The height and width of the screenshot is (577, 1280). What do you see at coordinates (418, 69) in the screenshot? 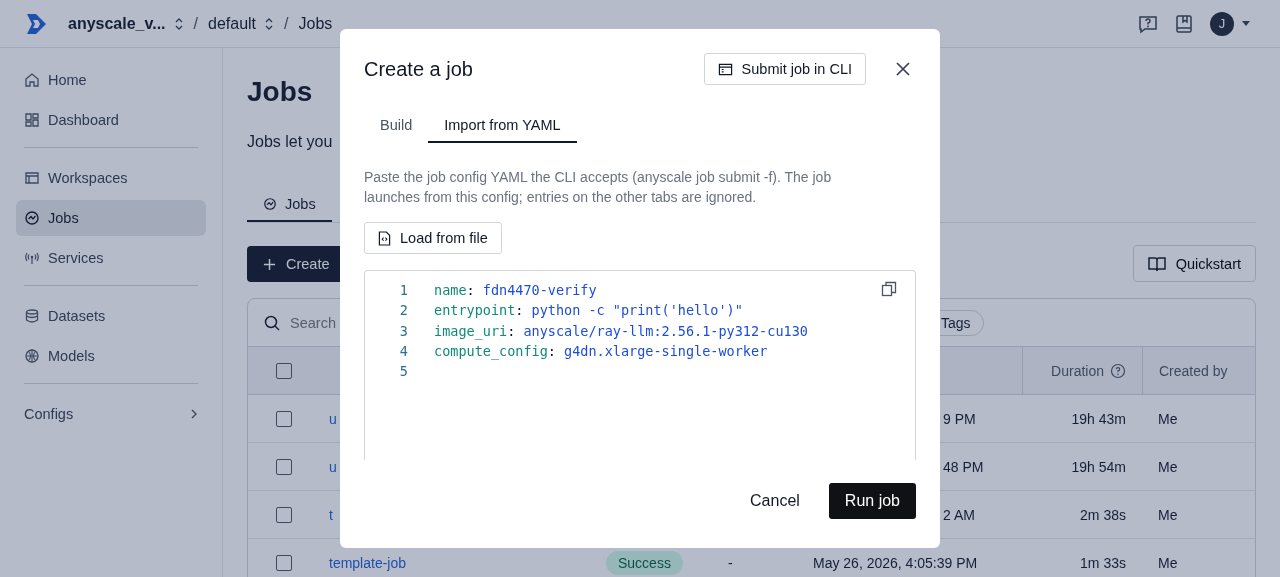
I see `dialog-title: Create a job` at bounding box center [418, 69].